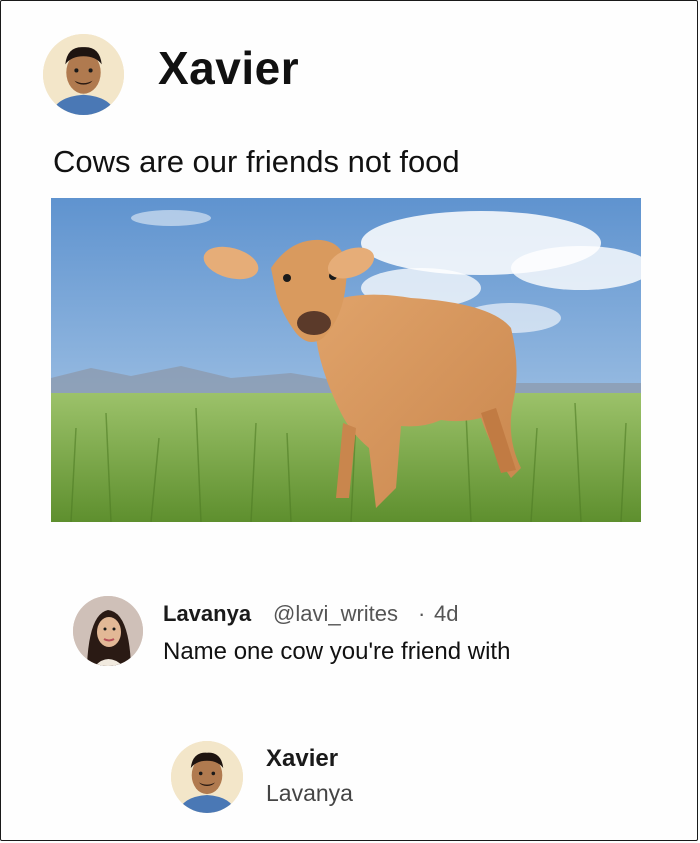  What do you see at coordinates (302, 759) in the screenshot?
I see `response-author-name: Xavier` at bounding box center [302, 759].